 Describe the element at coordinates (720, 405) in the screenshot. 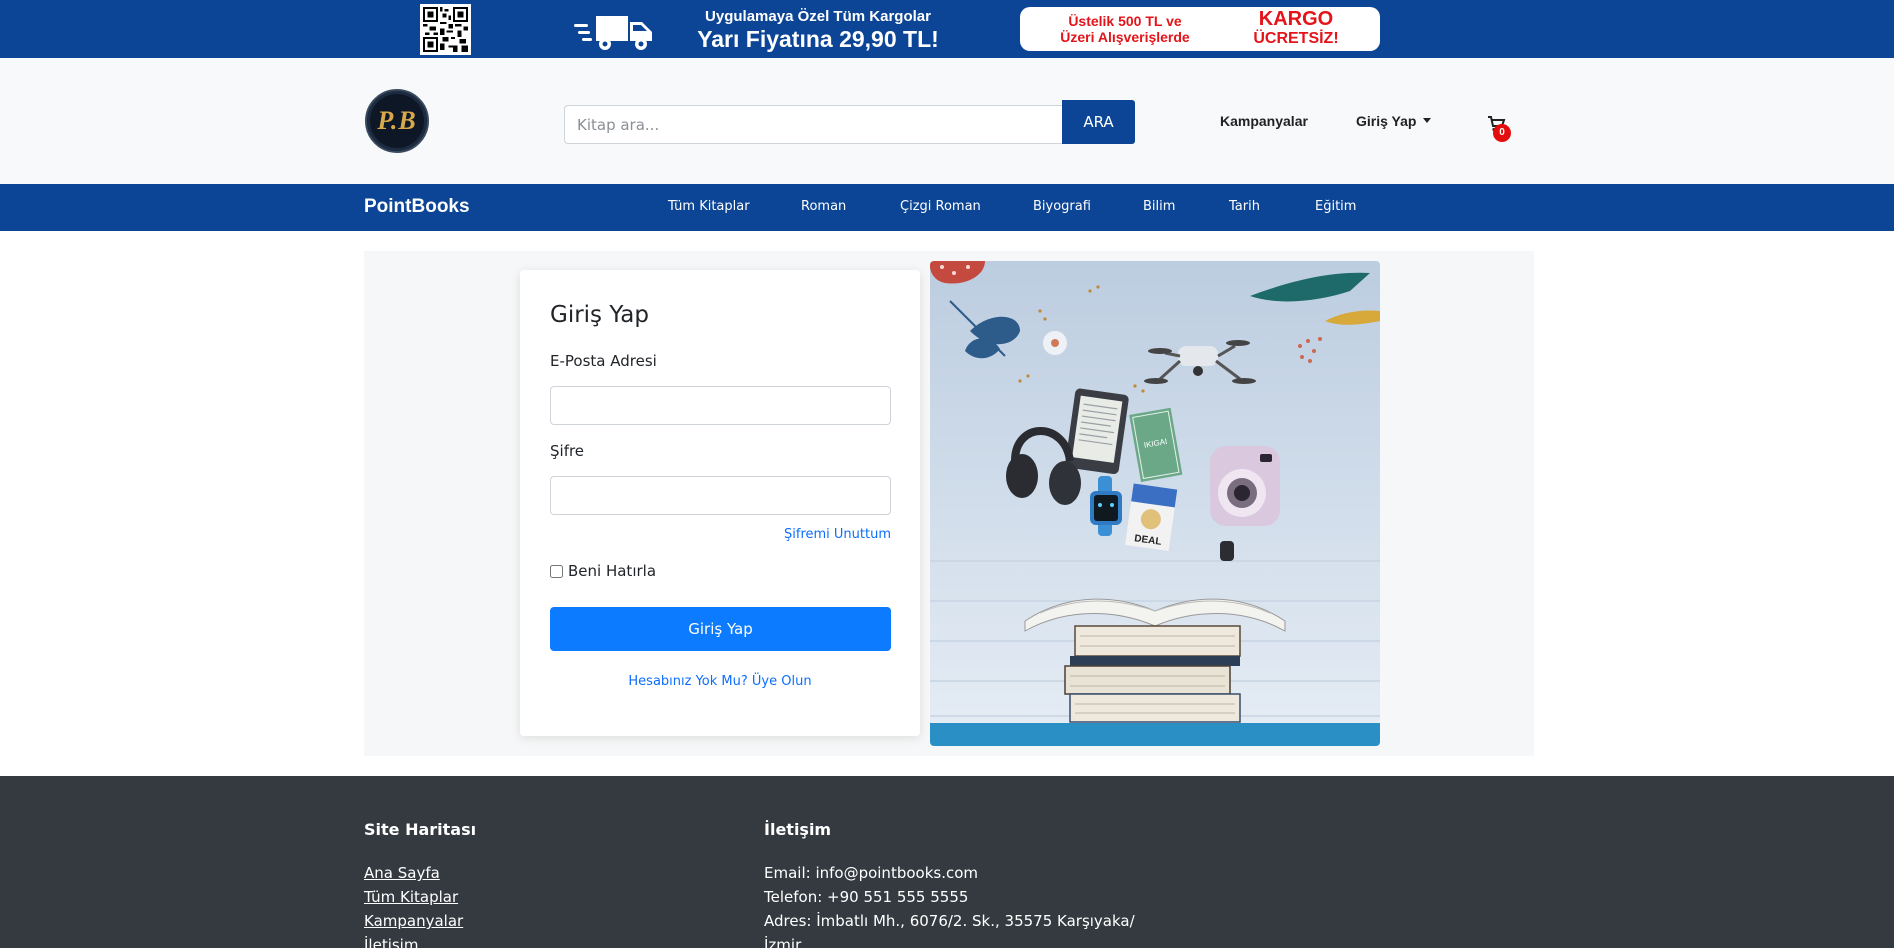

I see `email-field` at that location.